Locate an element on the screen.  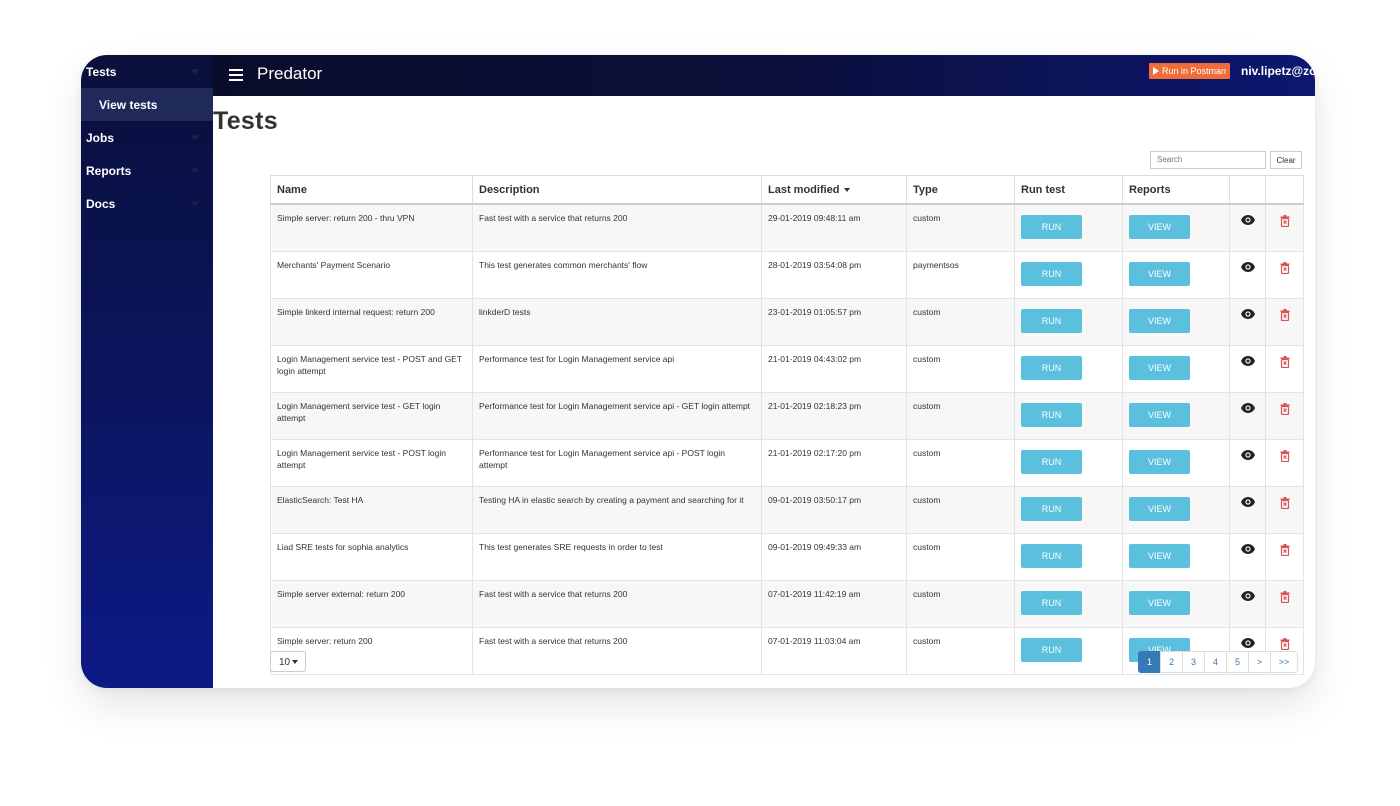
cell-run: RUN is located at coordinates (1068, 463).